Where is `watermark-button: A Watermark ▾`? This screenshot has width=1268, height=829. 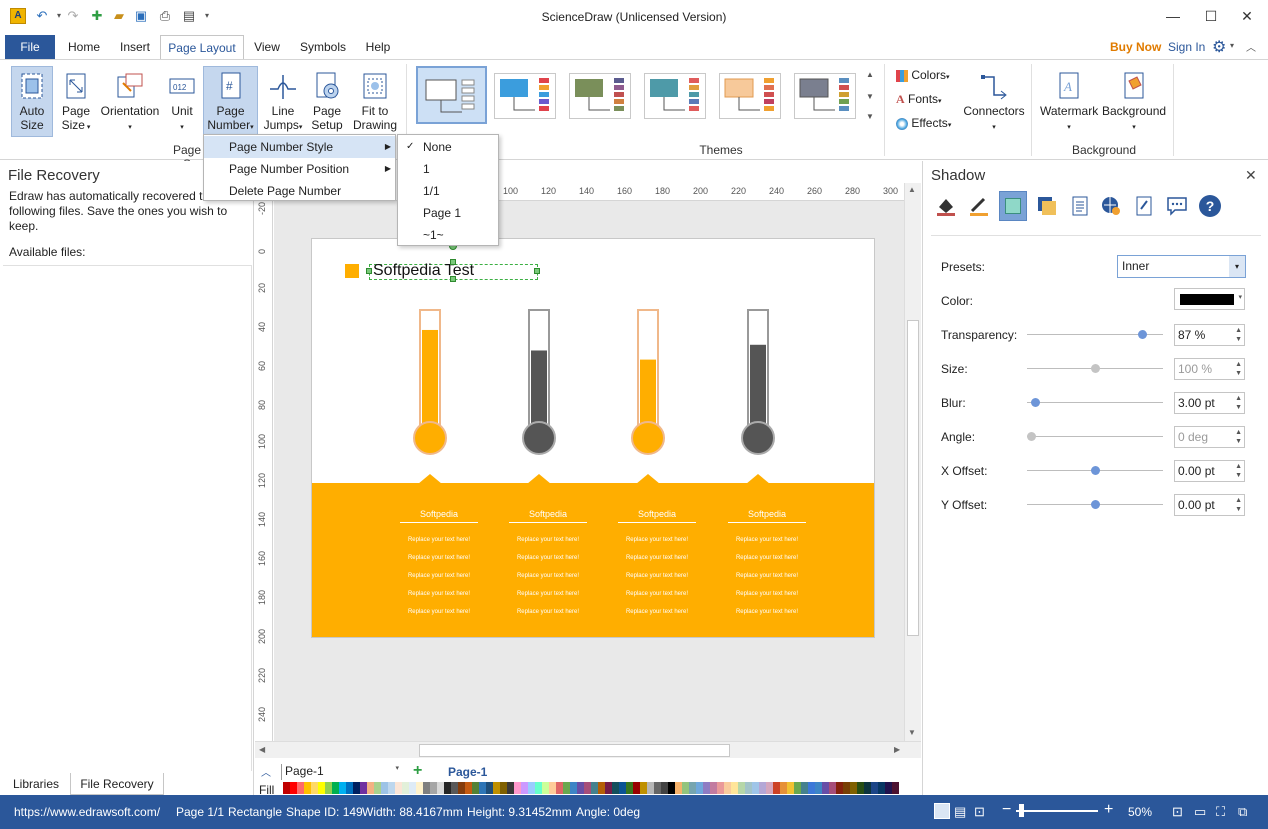
watermark-button: A Watermark ▾ is located at coordinates (1069, 101).